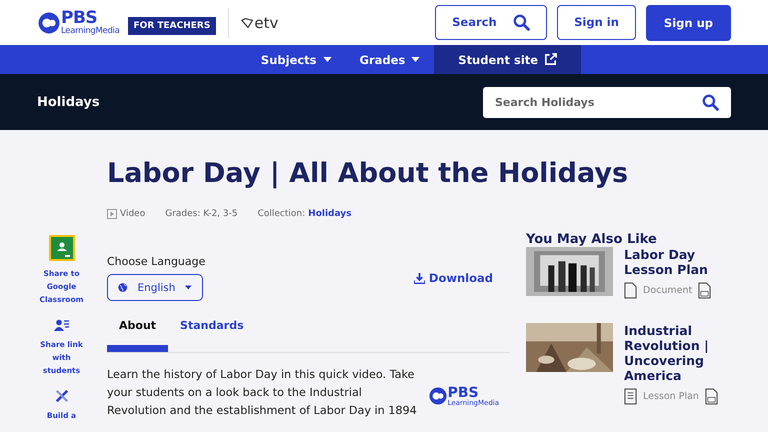 This screenshot has width=768, height=432. I want to click on collection-title: Holidays, so click(68, 102).